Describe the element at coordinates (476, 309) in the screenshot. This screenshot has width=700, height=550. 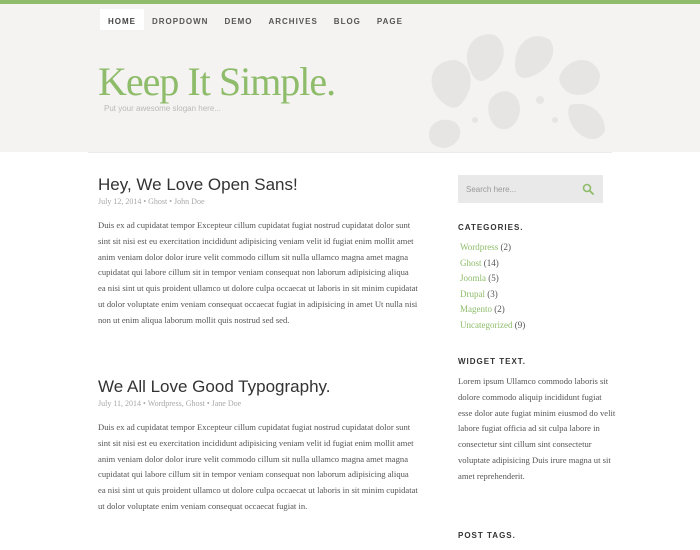
I see `category-link: Magento` at that location.